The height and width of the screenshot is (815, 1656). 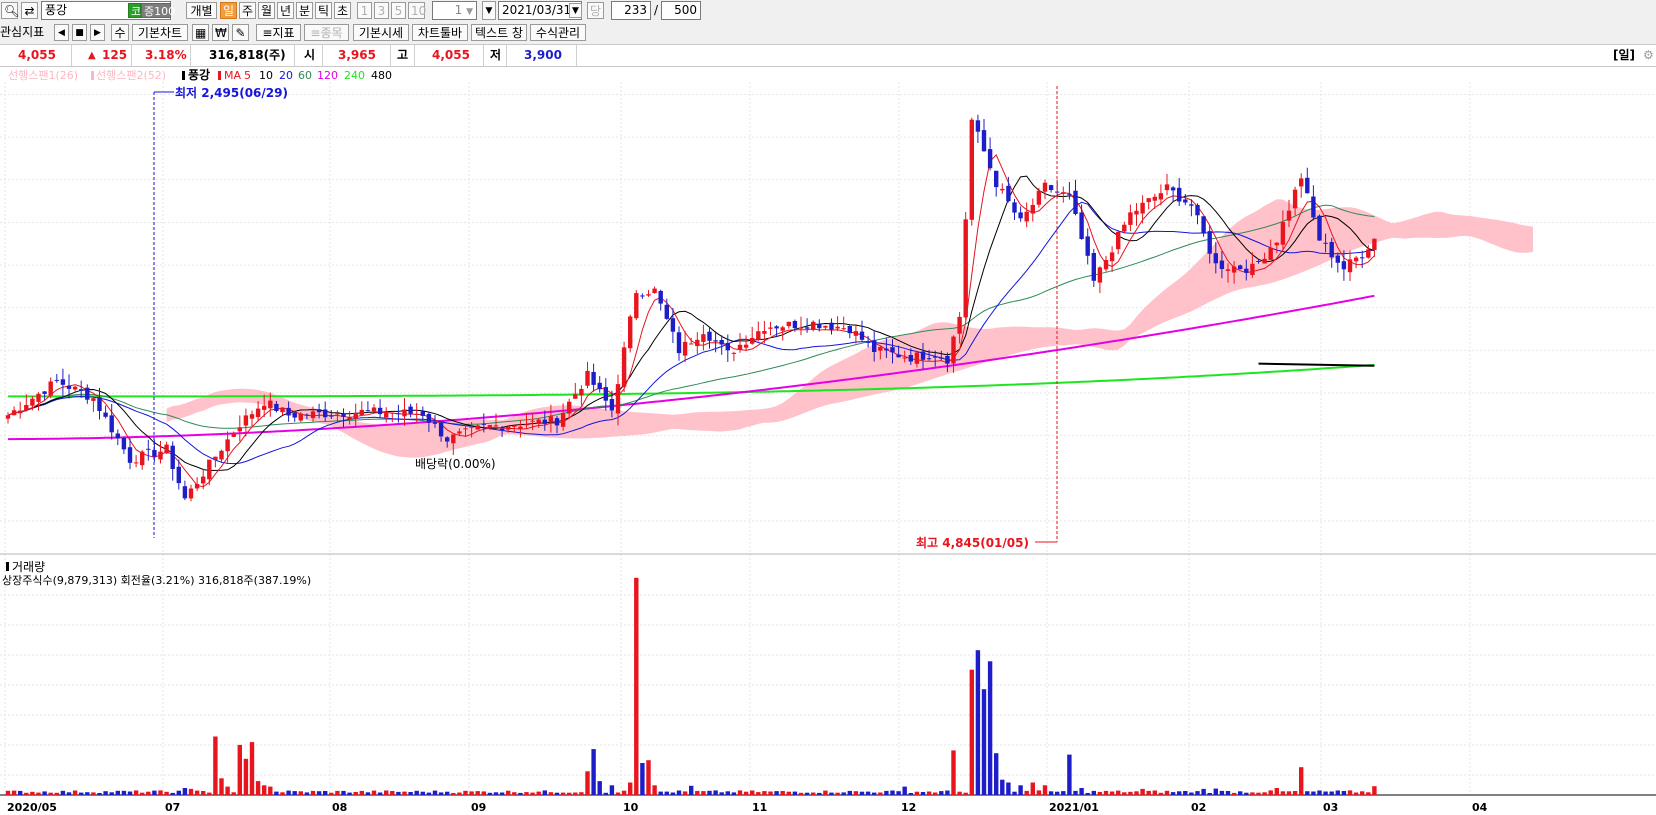 I want to click on sum-button: 수, so click(x=120, y=32).